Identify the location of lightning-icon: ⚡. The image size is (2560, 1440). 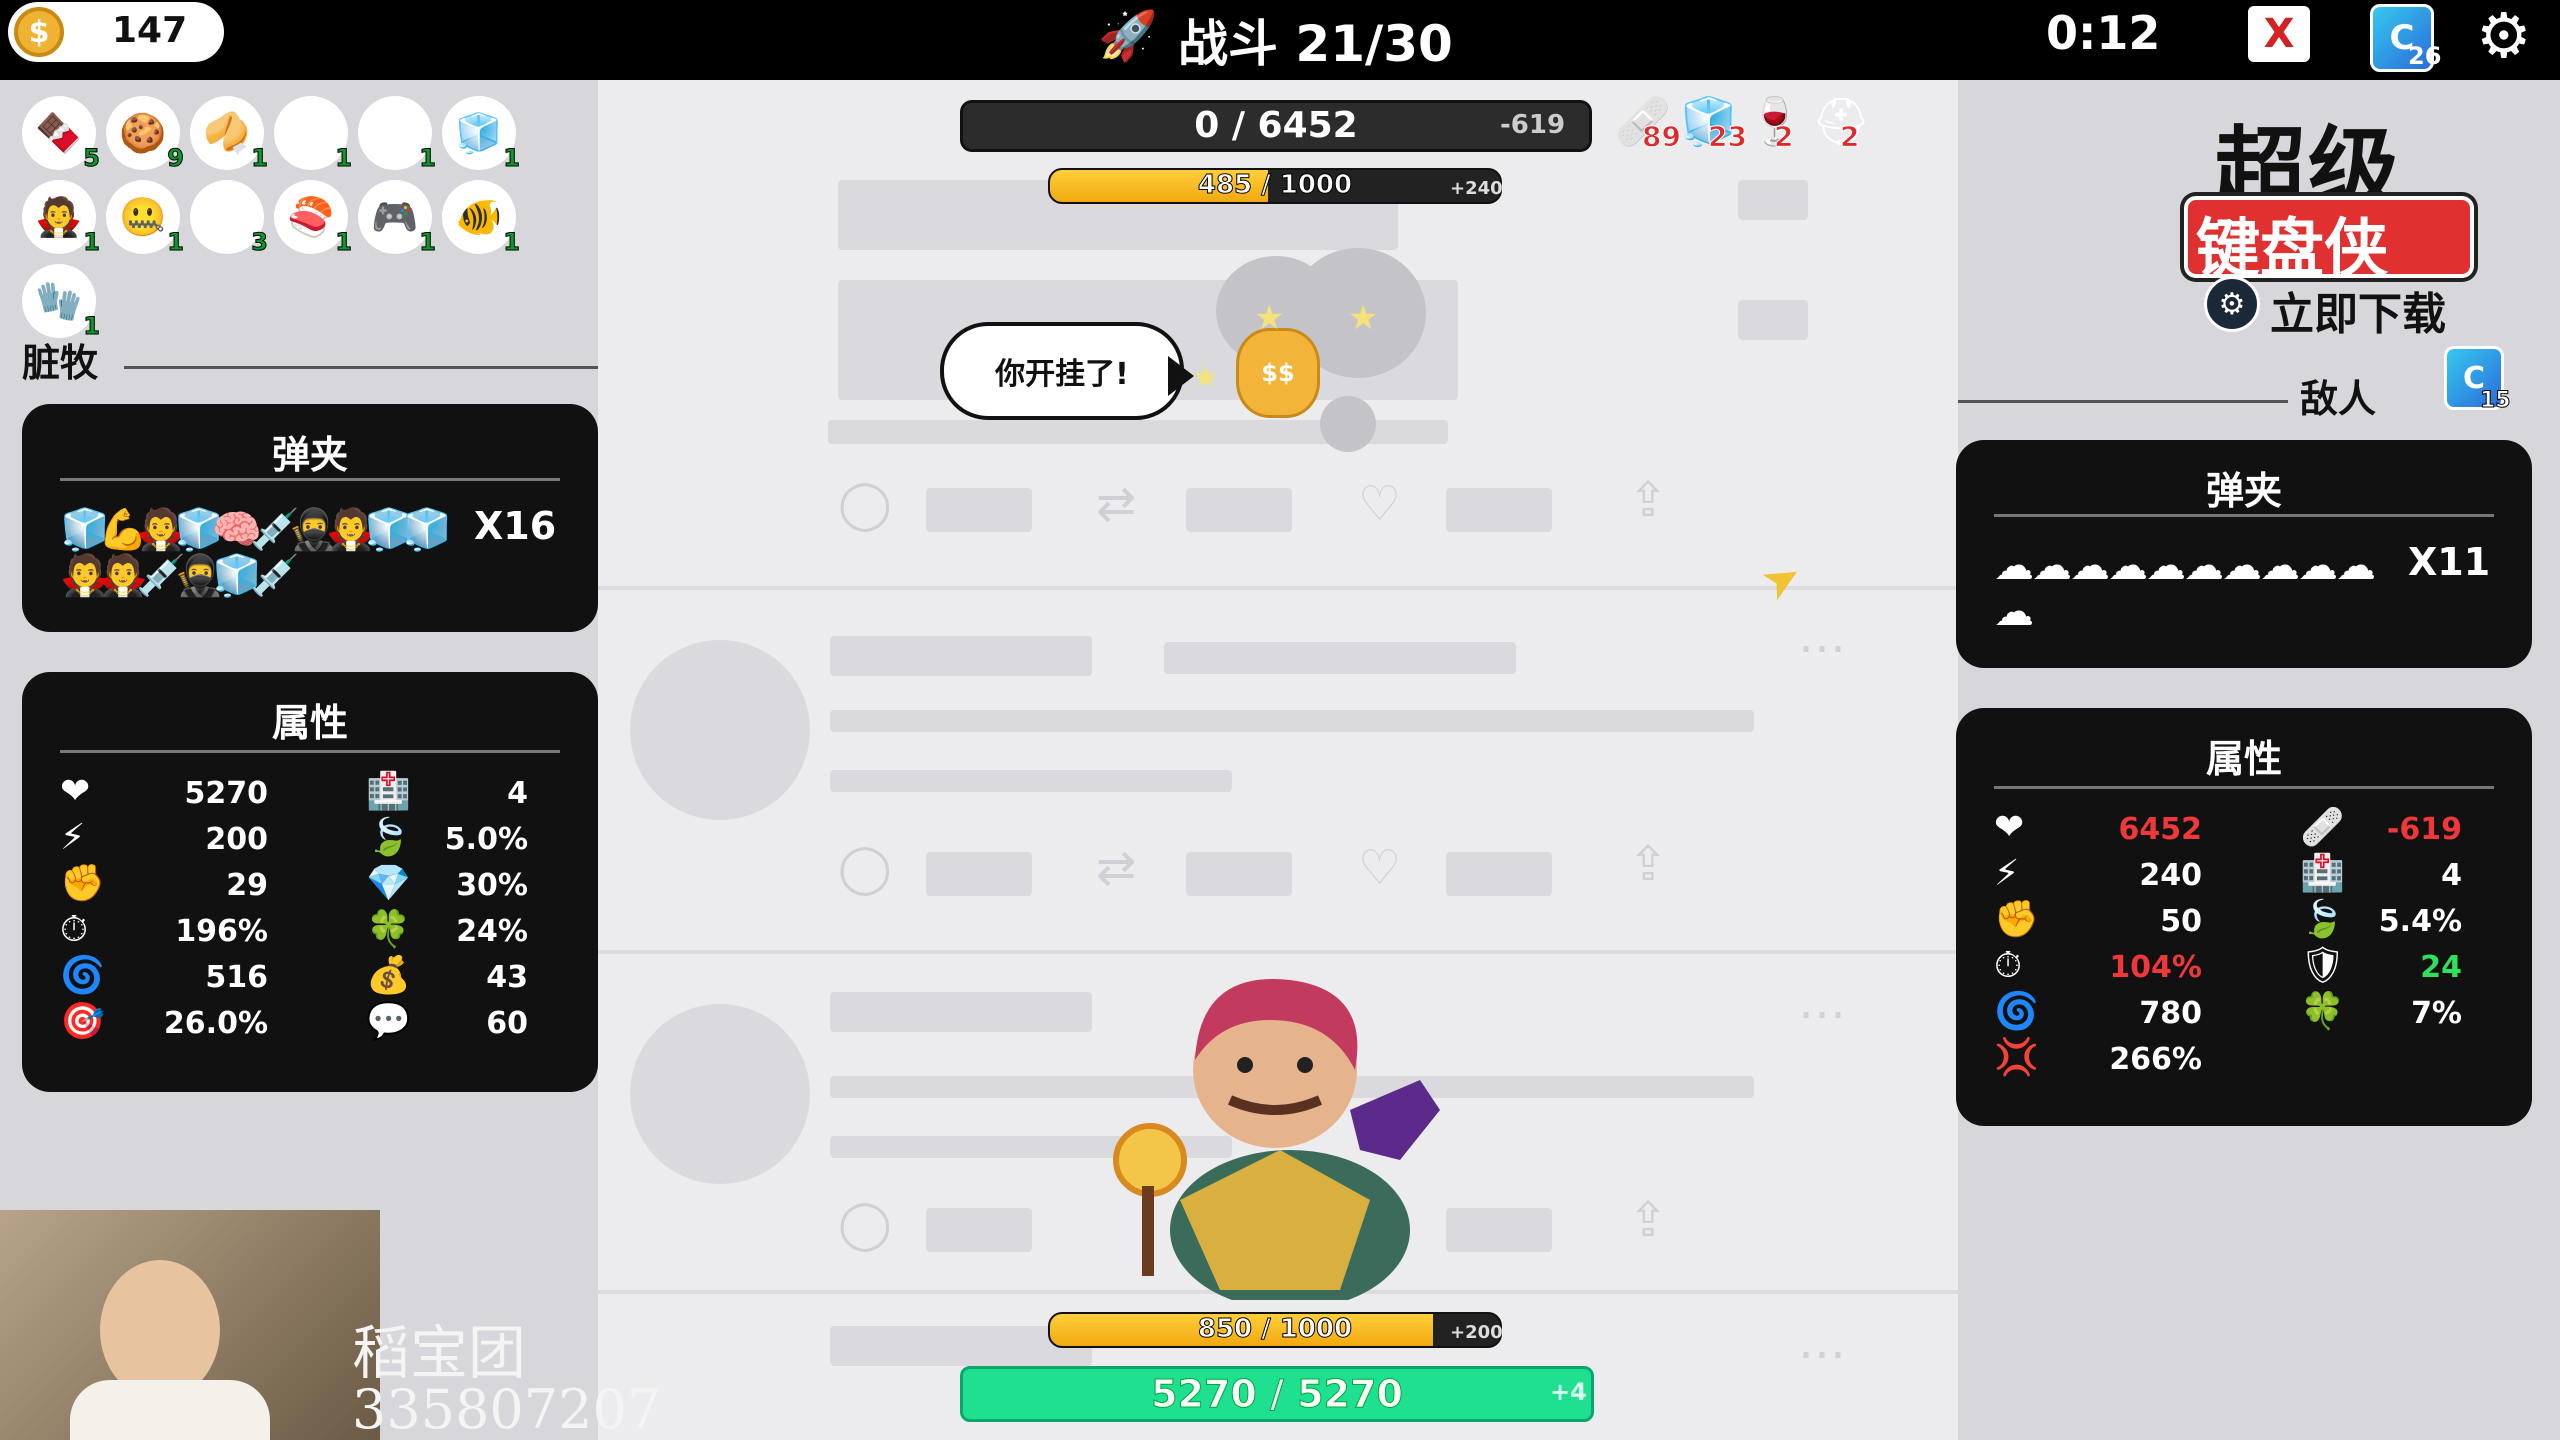
(2007, 873).